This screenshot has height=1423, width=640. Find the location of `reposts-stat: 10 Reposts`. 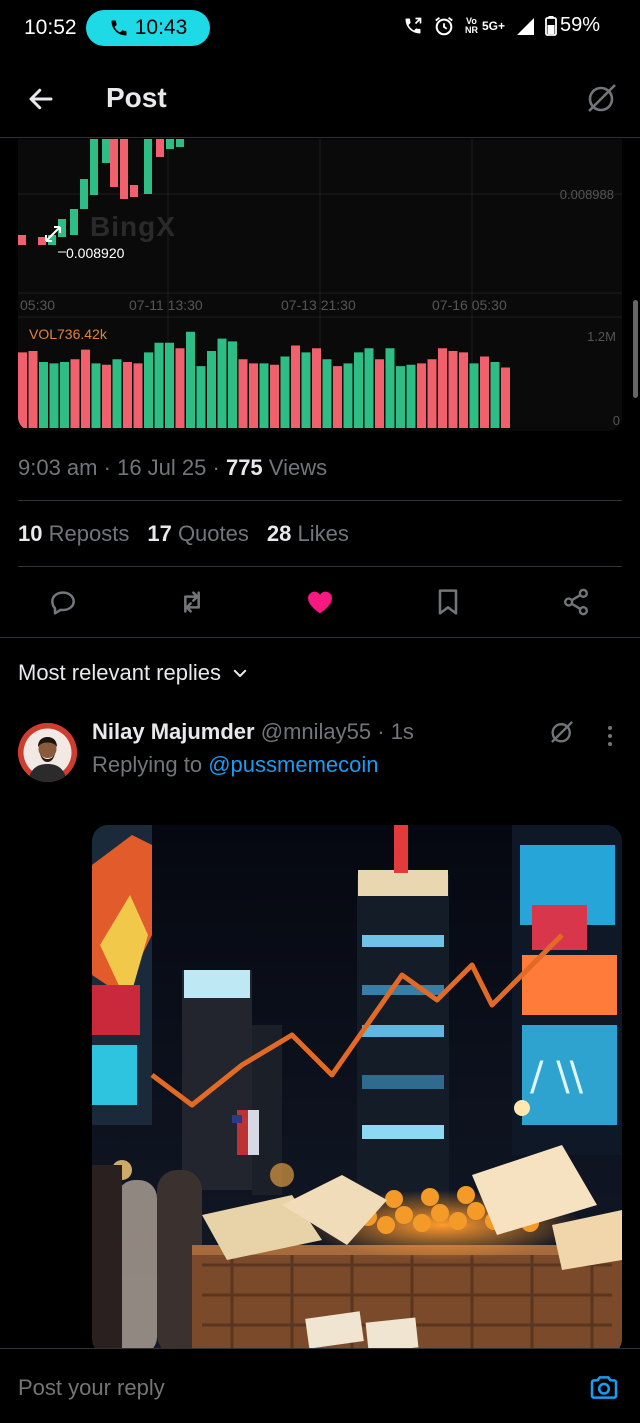

reposts-stat: 10 Reposts is located at coordinates (73, 534).